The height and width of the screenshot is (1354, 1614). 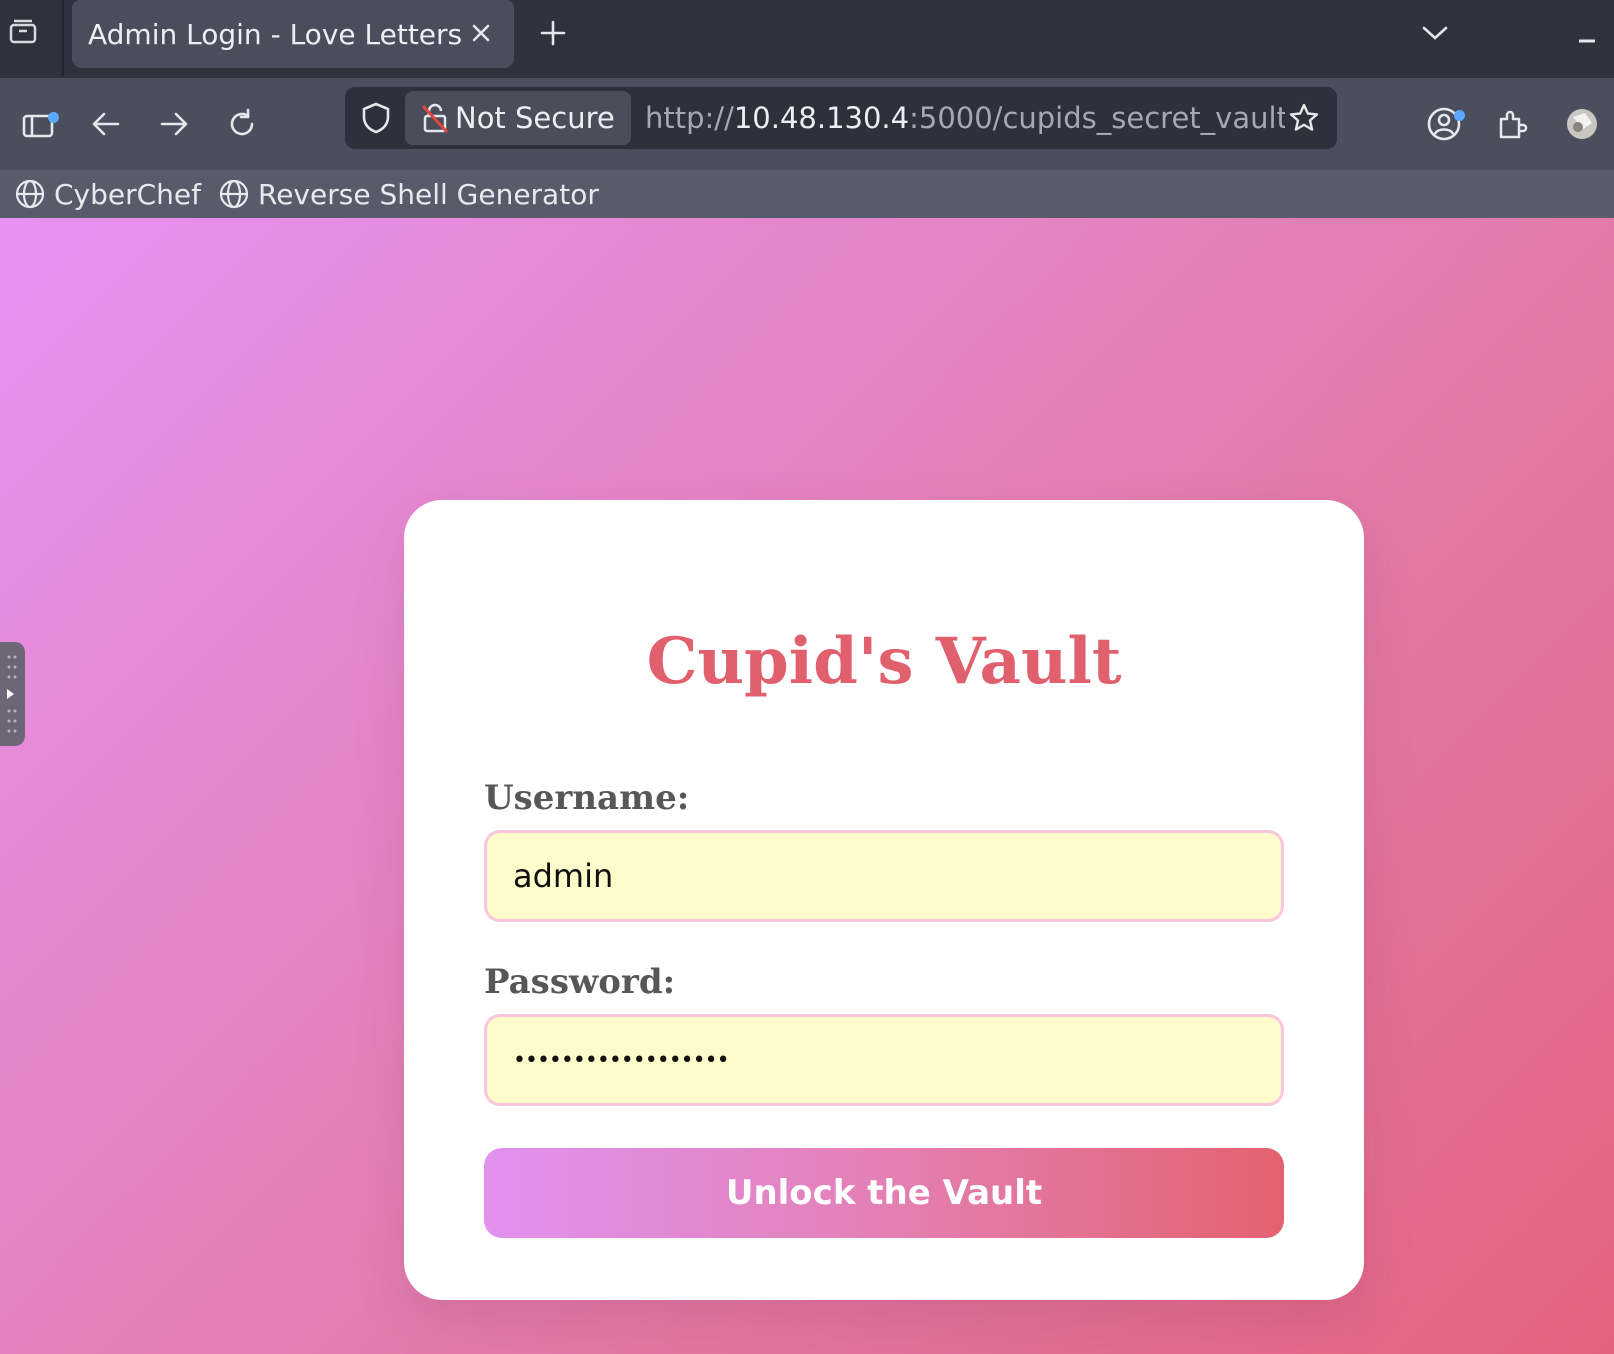 I want to click on profile-avatar-icon, so click(x=1582, y=124).